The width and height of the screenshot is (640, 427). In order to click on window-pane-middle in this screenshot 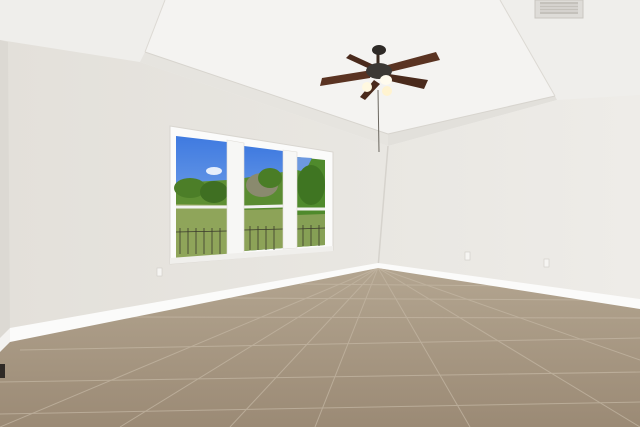, I will do `click(263, 198)`.